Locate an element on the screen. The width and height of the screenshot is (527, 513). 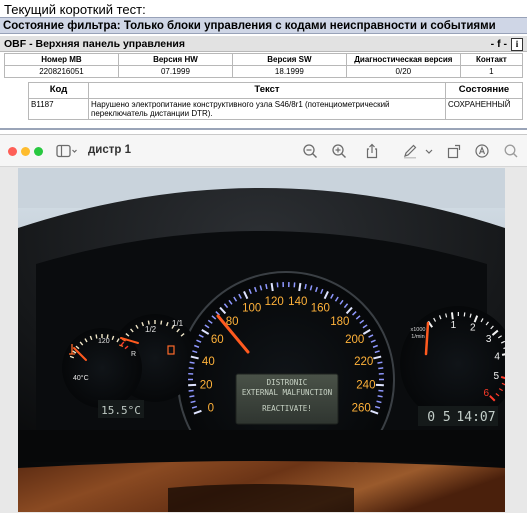
search-icon is located at coordinates (511, 151).